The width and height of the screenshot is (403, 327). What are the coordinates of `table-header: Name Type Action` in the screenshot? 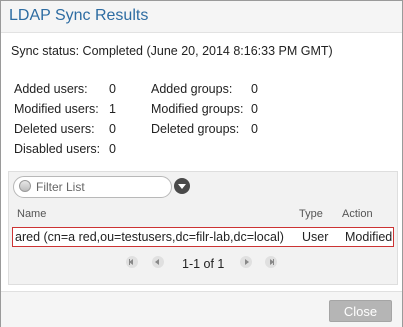 It's located at (203, 215).